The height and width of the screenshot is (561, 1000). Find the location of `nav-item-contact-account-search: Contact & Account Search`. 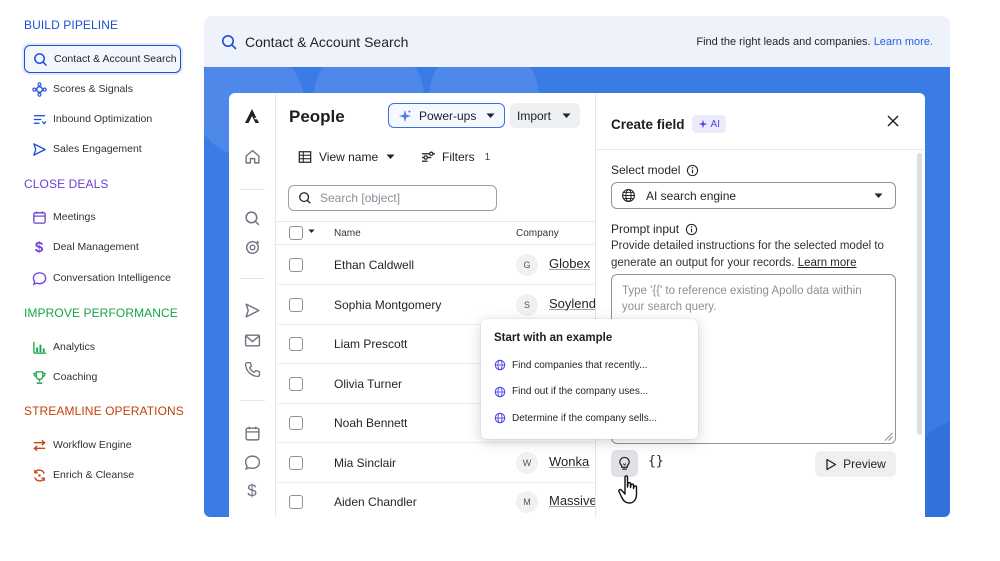

nav-item-contact-account-search: Contact & Account Search is located at coordinates (102, 59).